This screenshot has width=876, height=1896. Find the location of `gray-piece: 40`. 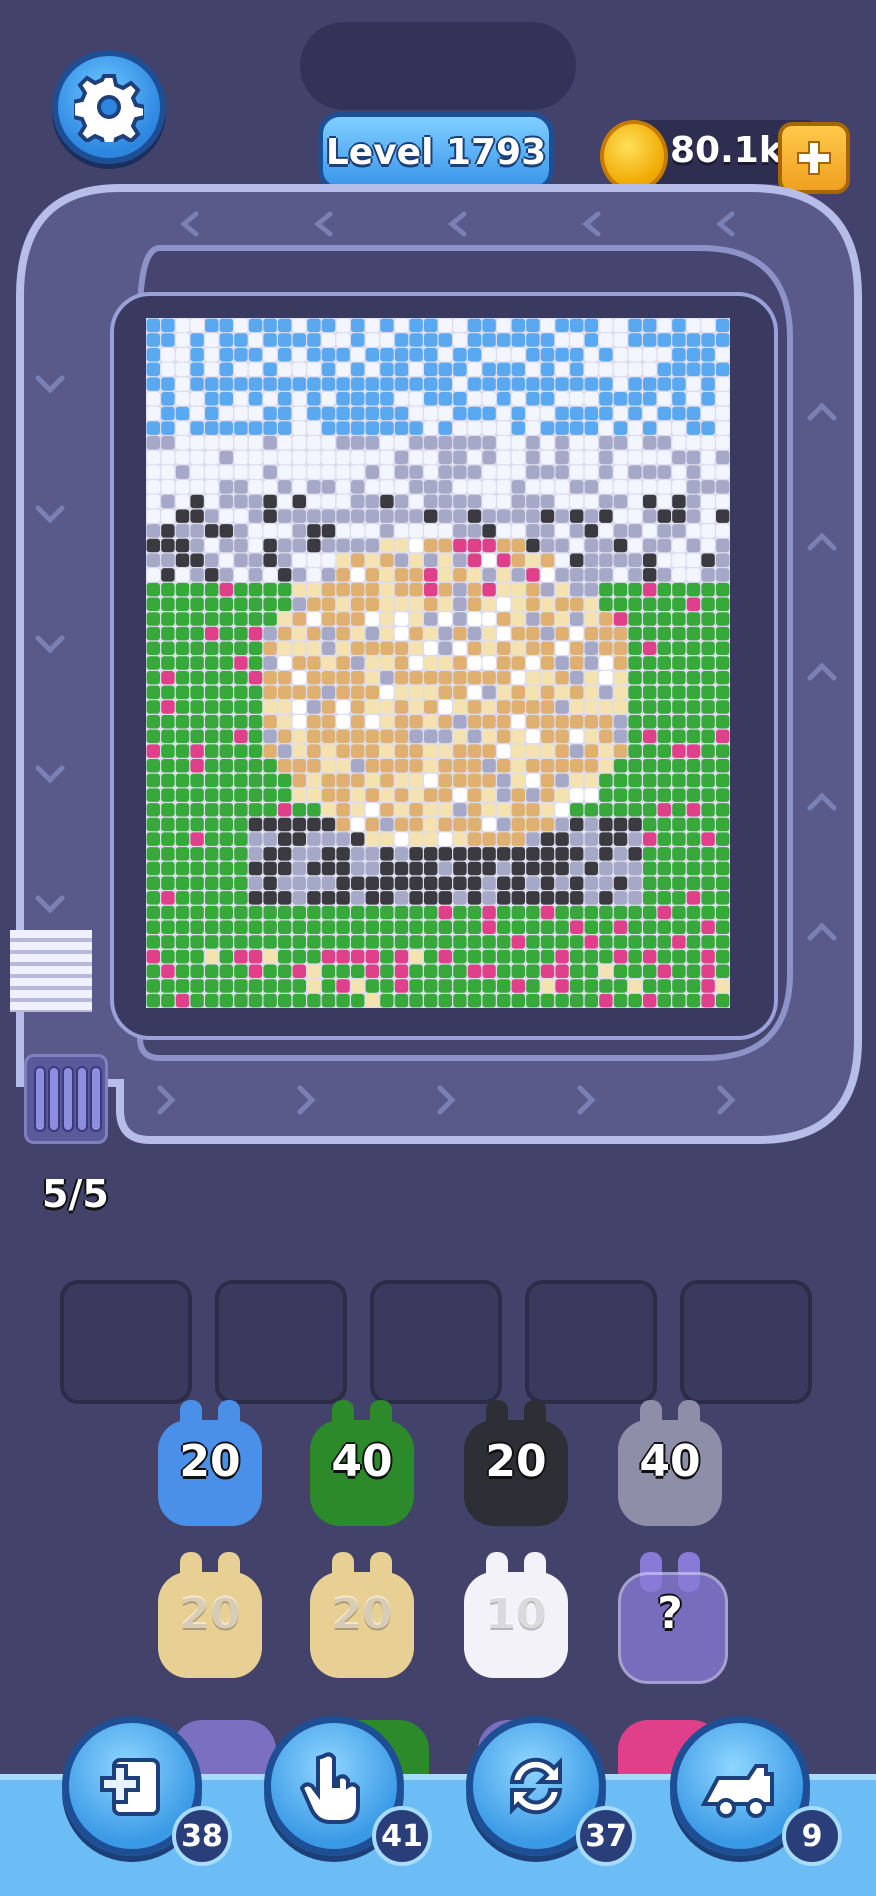

gray-piece: 40 is located at coordinates (670, 1465).